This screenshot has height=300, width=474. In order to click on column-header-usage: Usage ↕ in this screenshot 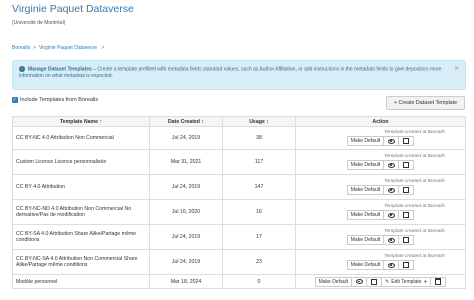, I will do `click(259, 121)`.